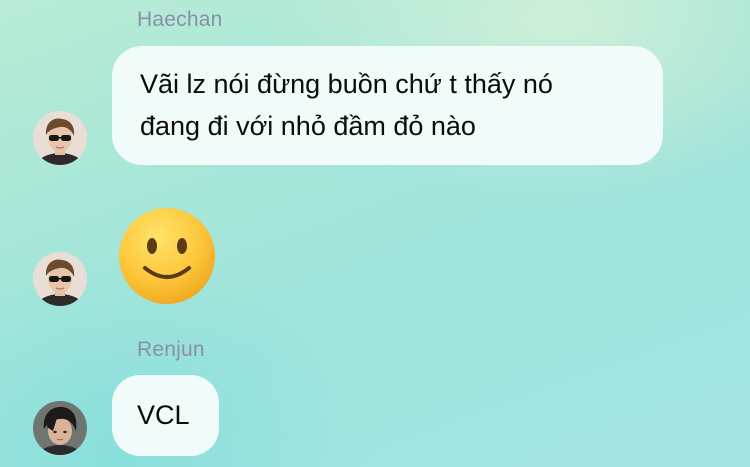 The width and height of the screenshot is (750, 467). I want to click on slightly-smiling-face-icon, so click(167, 256).